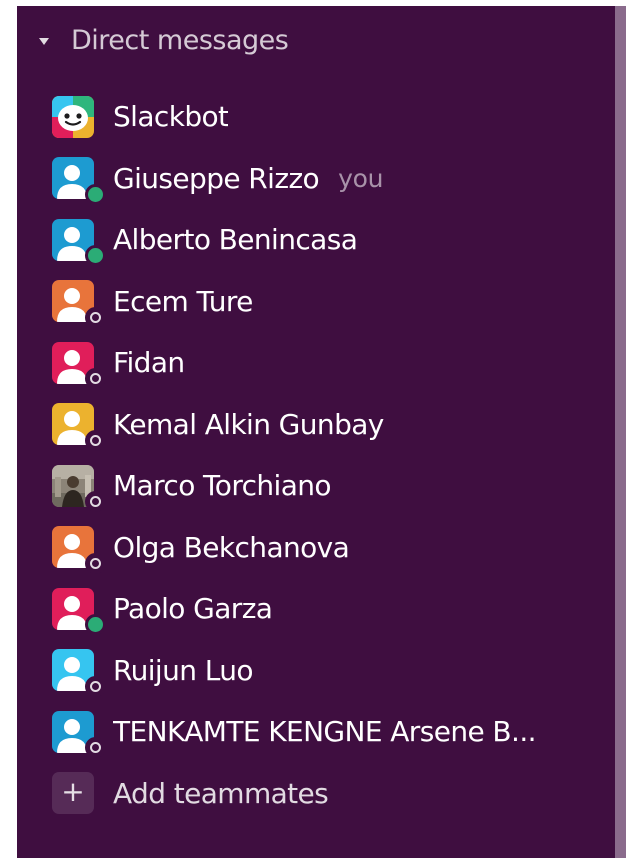 The width and height of the screenshot is (641, 865). I want to click on dm-item-kemal-alkin-gunbay: Kemal Alkin Gunbay, so click(316, 425).